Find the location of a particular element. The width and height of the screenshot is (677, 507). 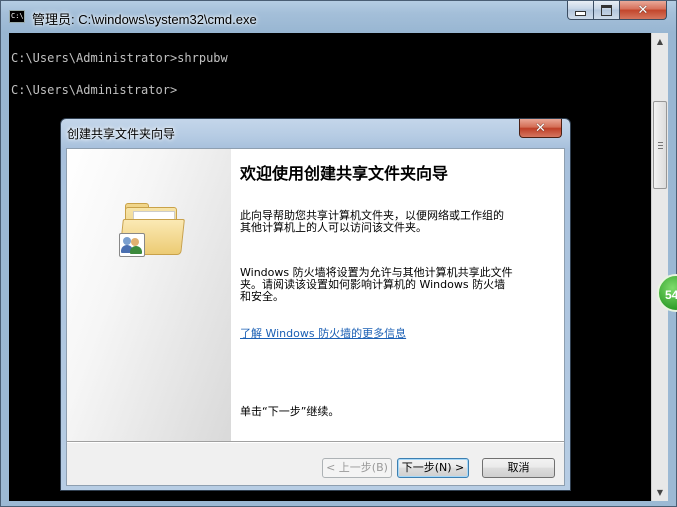

maximize-button is located at coordinates (607, 10).